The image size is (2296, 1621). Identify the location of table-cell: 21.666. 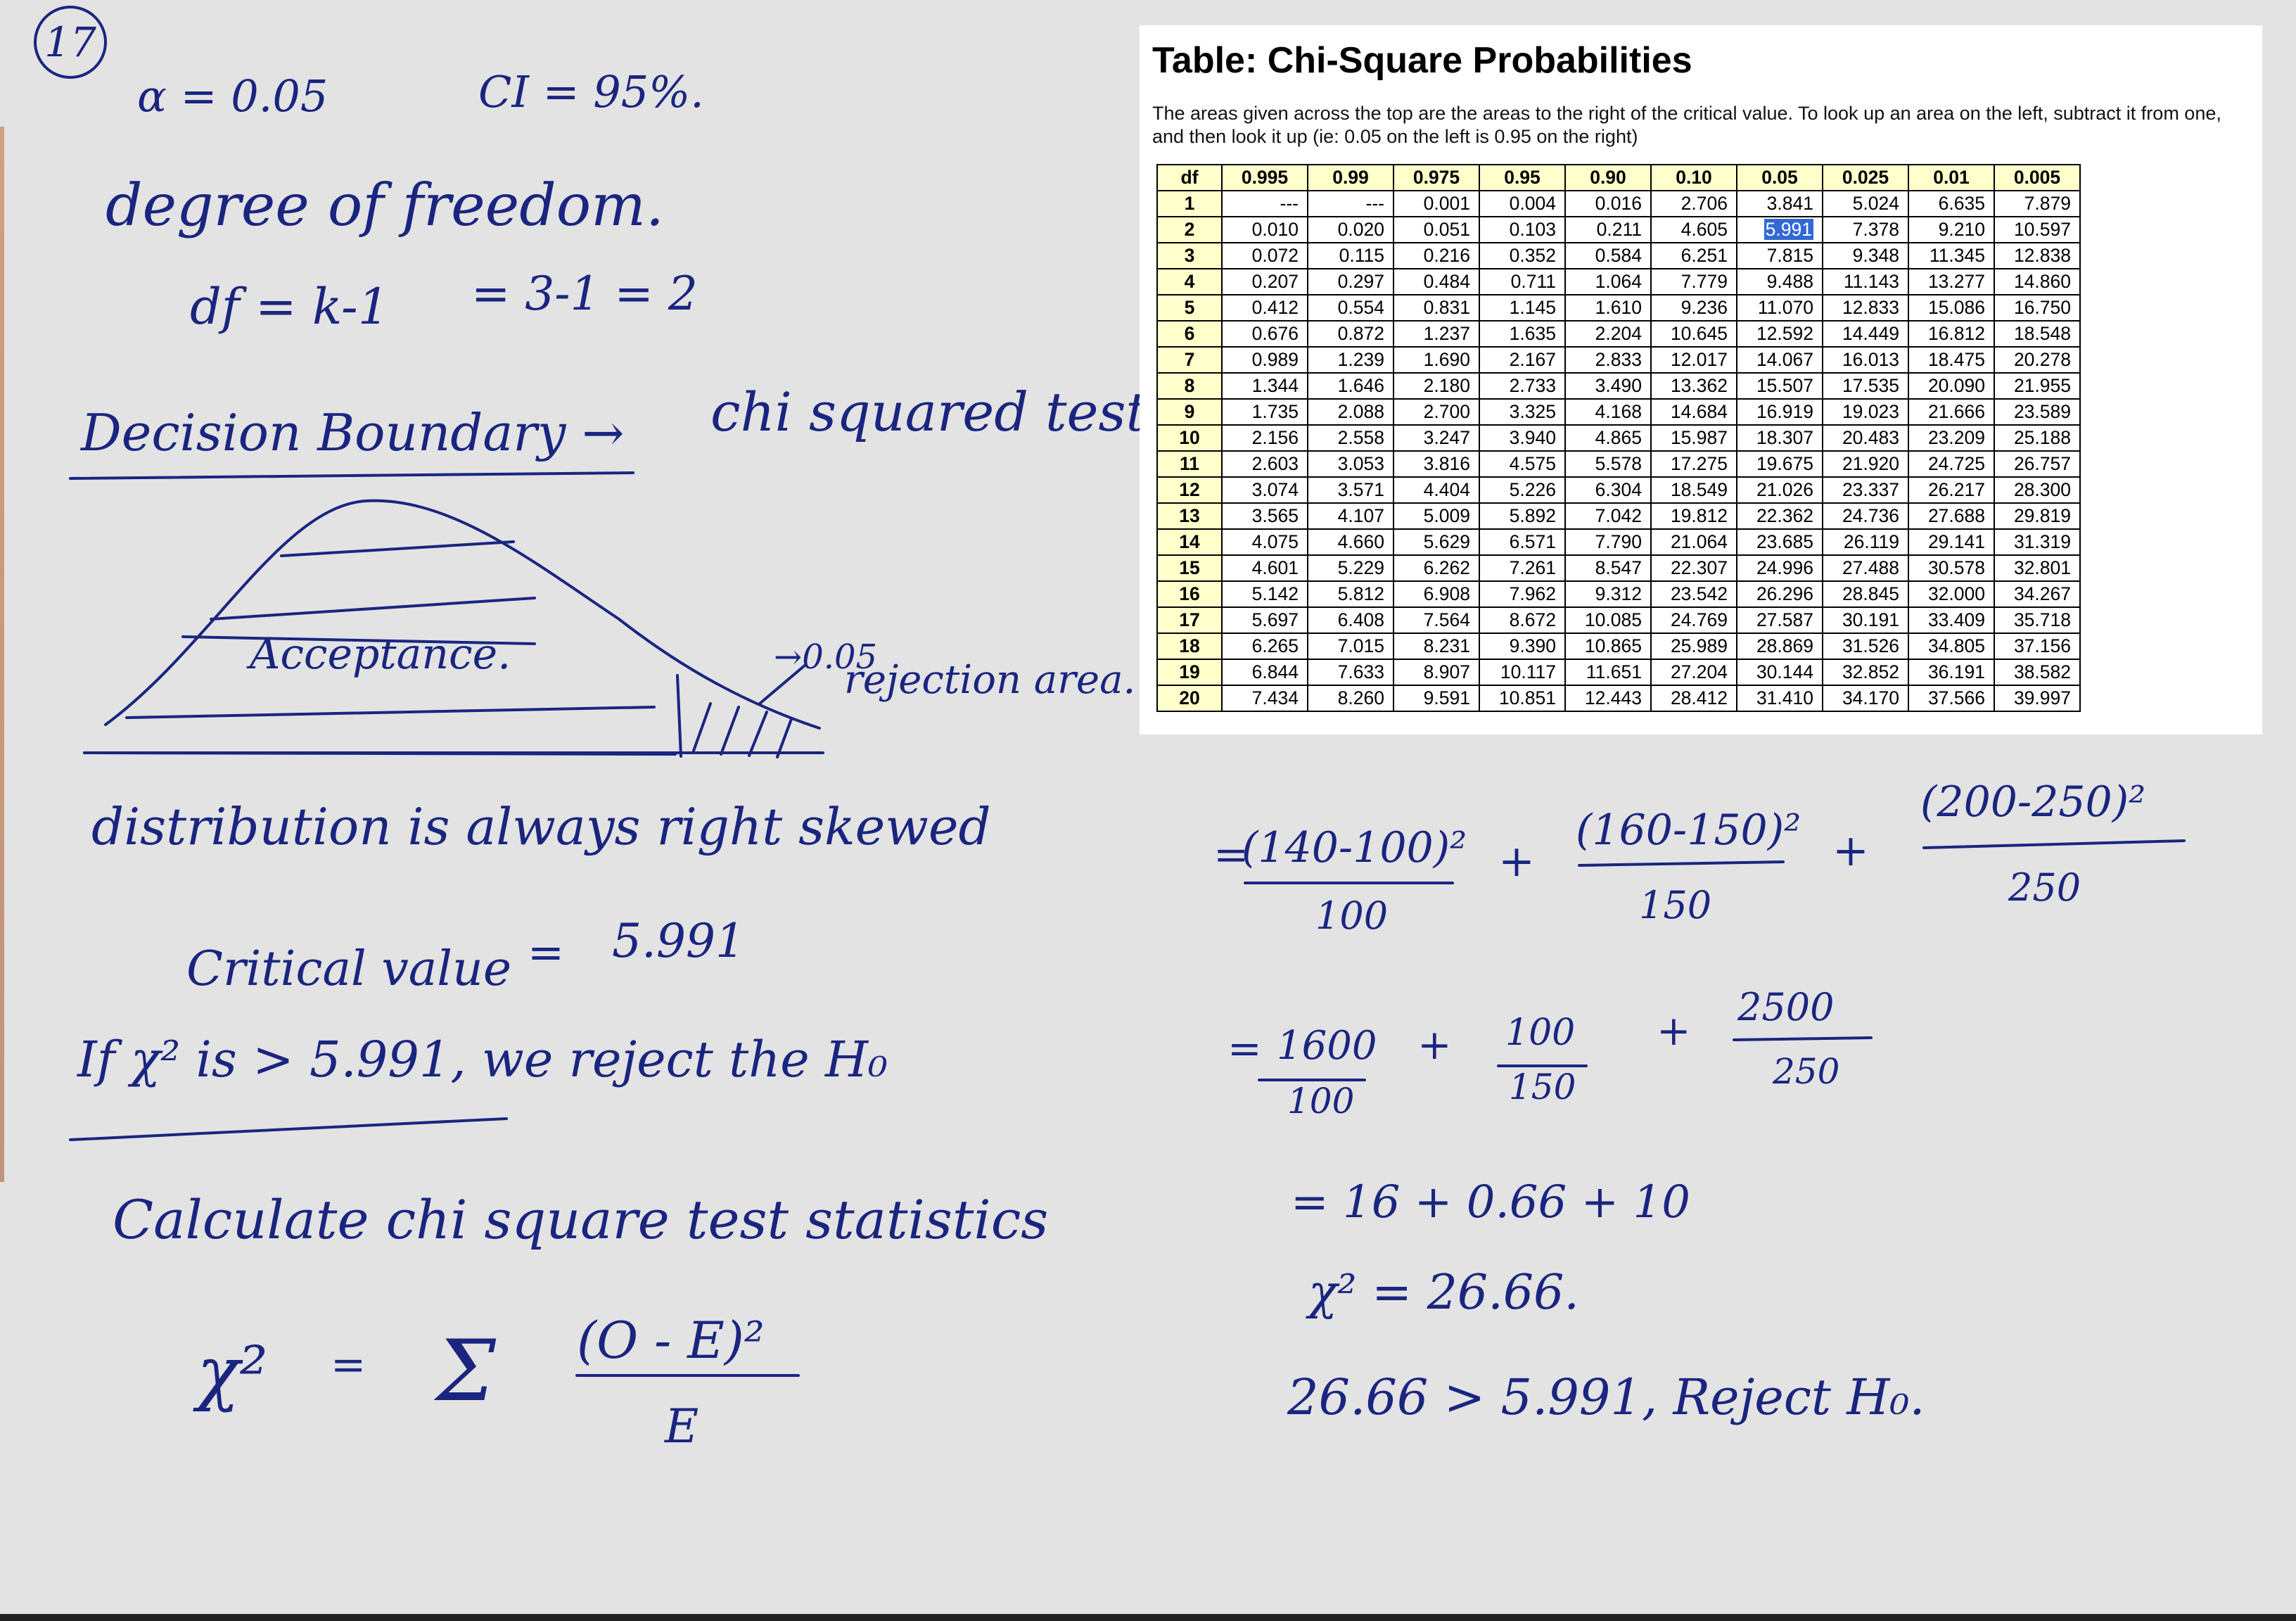
(1952, 412).